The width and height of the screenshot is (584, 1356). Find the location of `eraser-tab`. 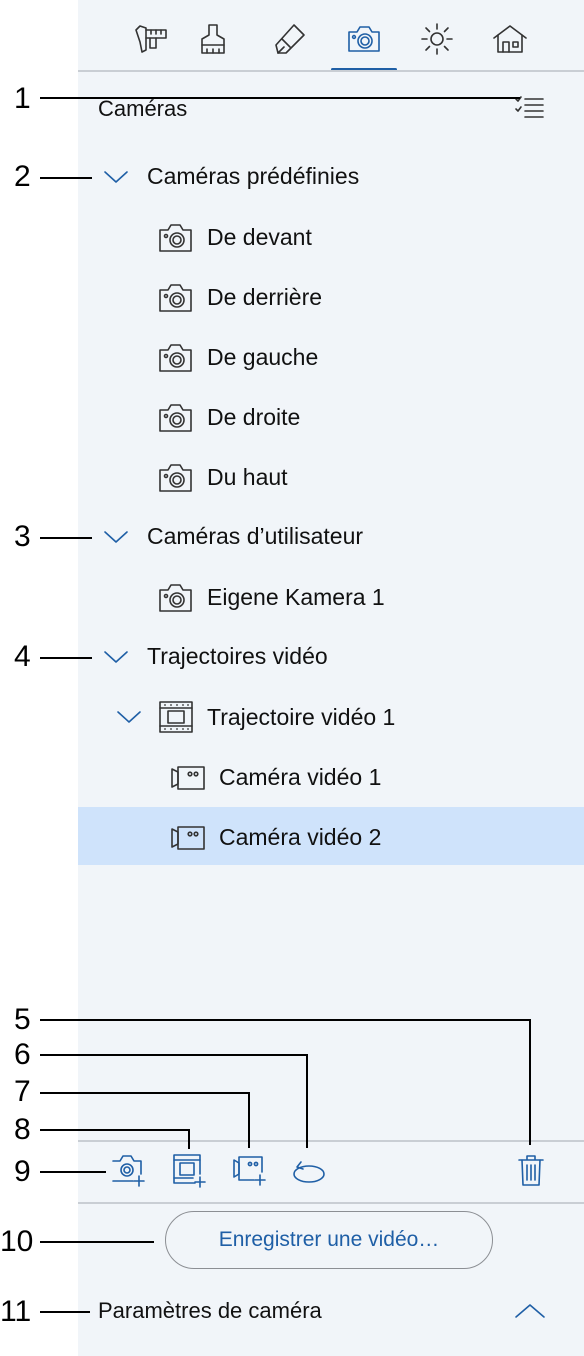

eraser-tab is located at coordinates (290, 39).